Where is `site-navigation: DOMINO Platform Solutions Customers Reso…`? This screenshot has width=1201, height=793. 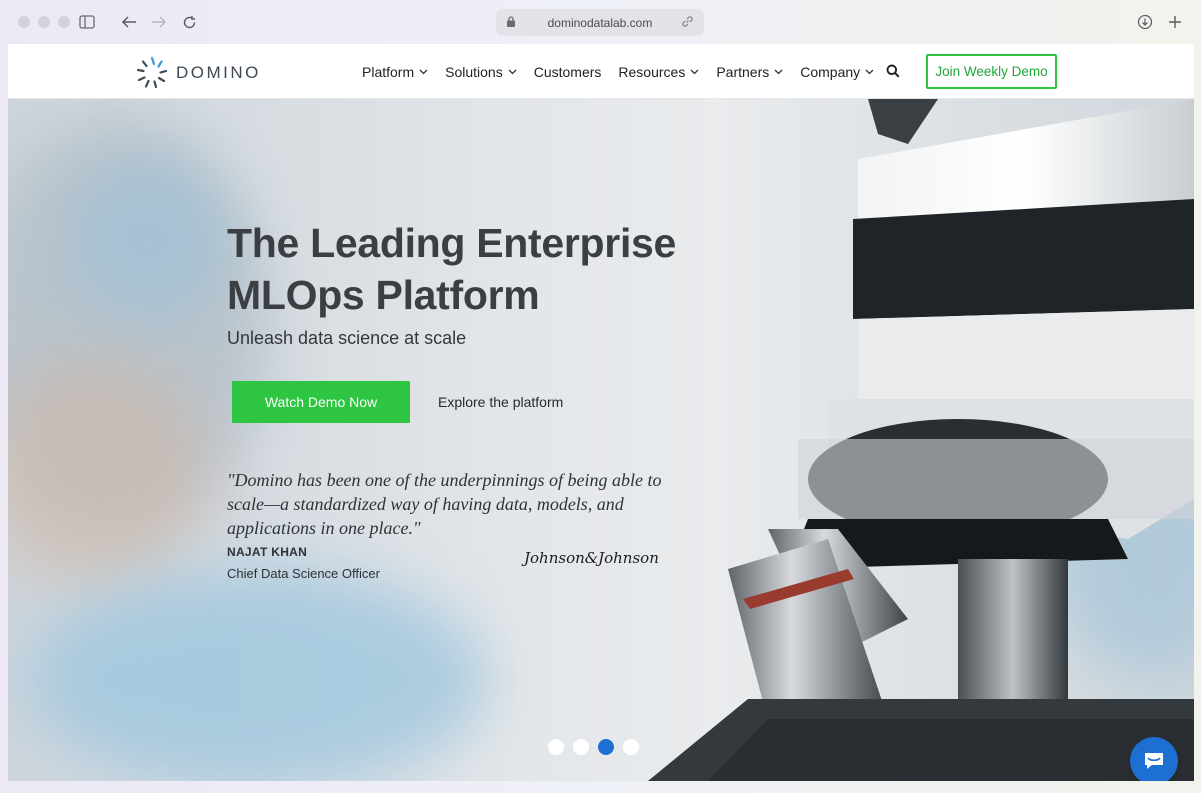 site-navigation: DOMINO Platform Solutions Customers Reso… is located at coordinates (601, 71).